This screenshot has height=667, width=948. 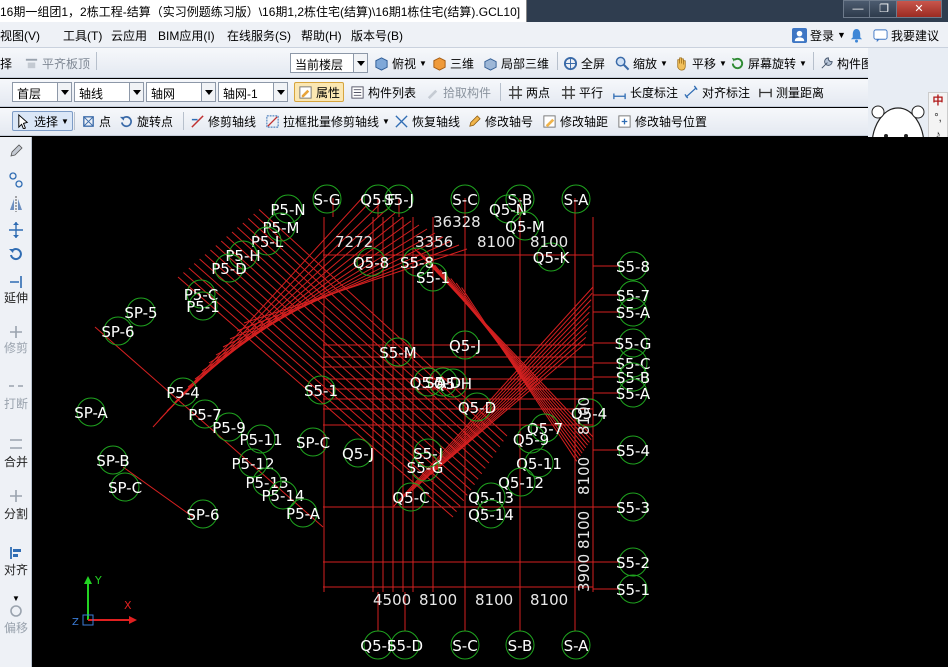 I want to click on local-3d-icon, so click(x=490, y=64).